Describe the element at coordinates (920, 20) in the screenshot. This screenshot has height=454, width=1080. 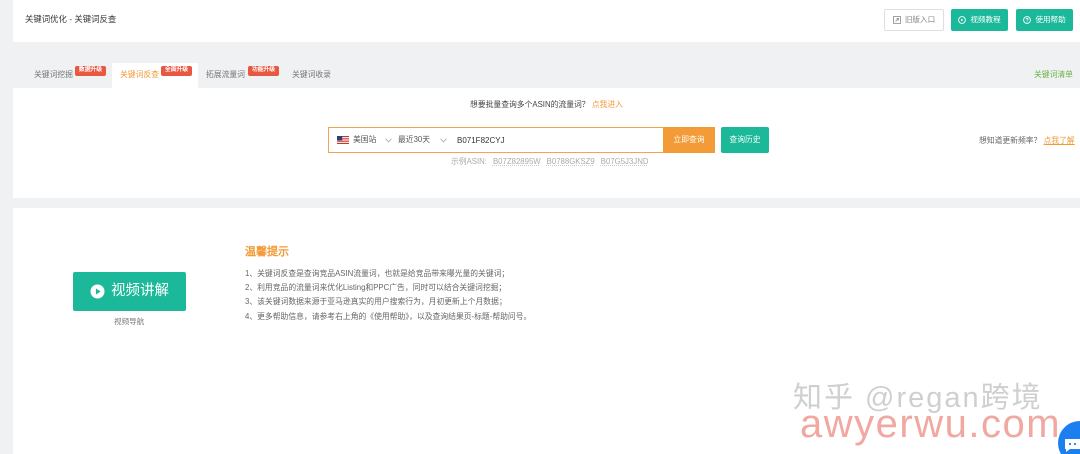
I see `old-version-label: 旧版入口` at that location.